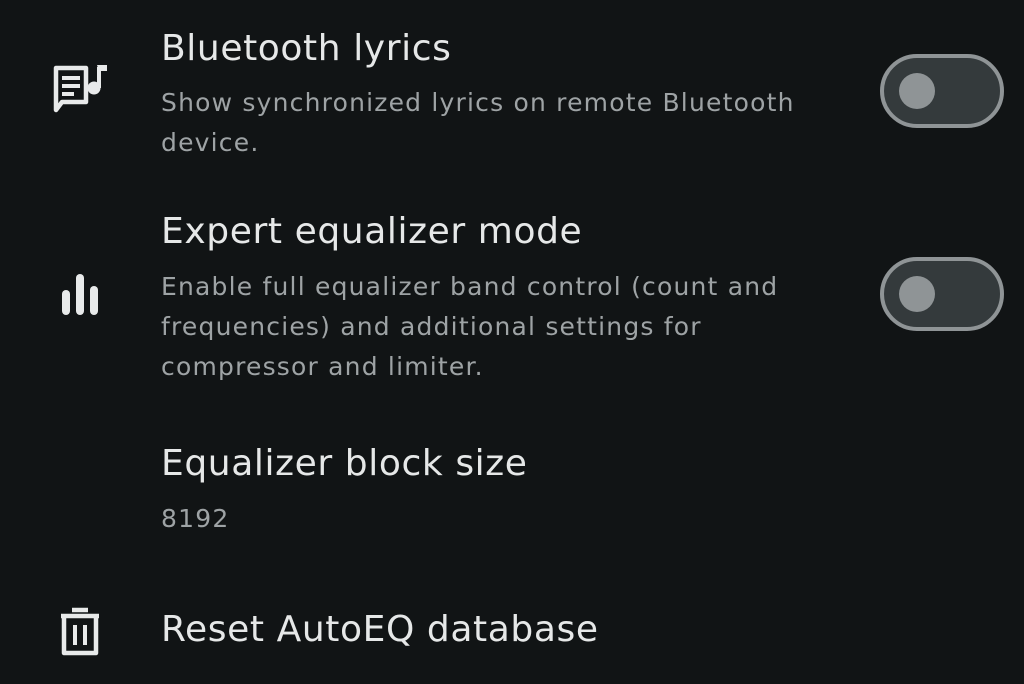 The height and width of the screenshot is (684, 1024). What do you see at coordinates (942, 91) in the screenshot?
I see `bluetooth-lyrics-toggle` at bounding box center [942, 91].